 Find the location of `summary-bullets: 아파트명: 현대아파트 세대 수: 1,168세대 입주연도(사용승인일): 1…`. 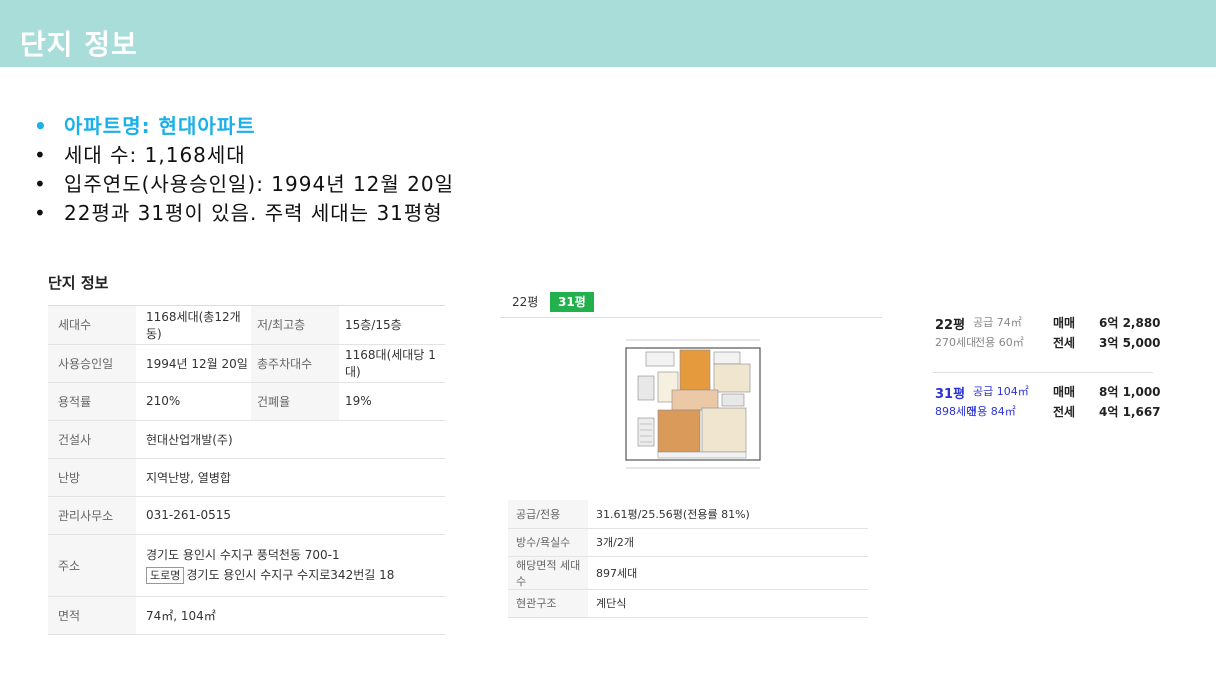

summary-bullets: 아파트명: 현대아파트 세대 수: 1,168세대 입주연도(사용승인일): 1… is located at coordinates (242, 170).